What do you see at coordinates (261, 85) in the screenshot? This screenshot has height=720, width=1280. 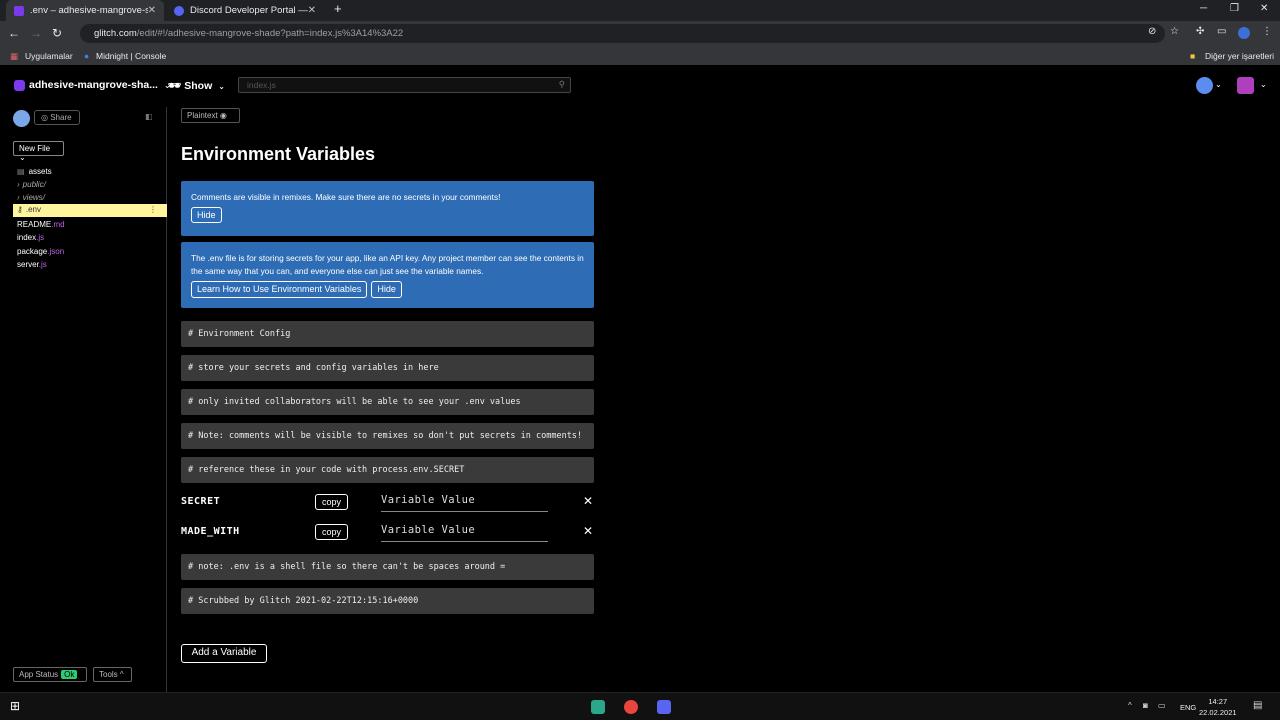 I see `file-search-placeholder: index.js` at bounding box center [261, 85].